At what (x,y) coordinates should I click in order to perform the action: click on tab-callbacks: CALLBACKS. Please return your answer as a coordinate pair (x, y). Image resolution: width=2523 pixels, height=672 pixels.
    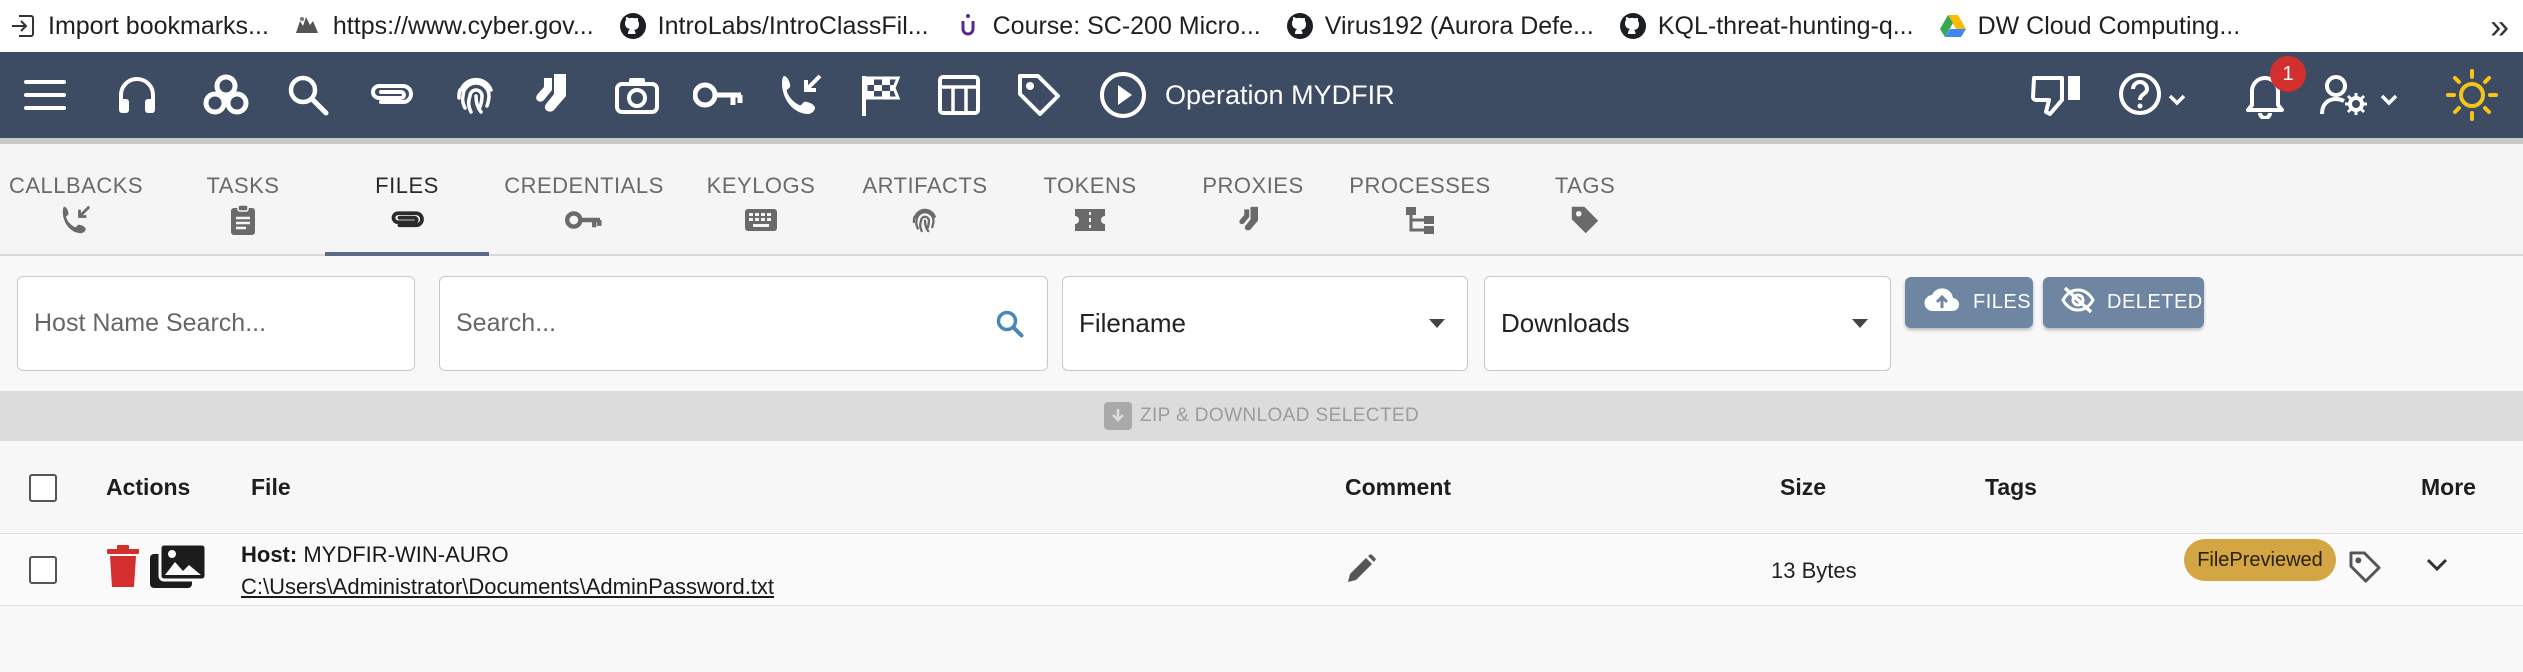
    Looking at the image, I should click on (76, 200).